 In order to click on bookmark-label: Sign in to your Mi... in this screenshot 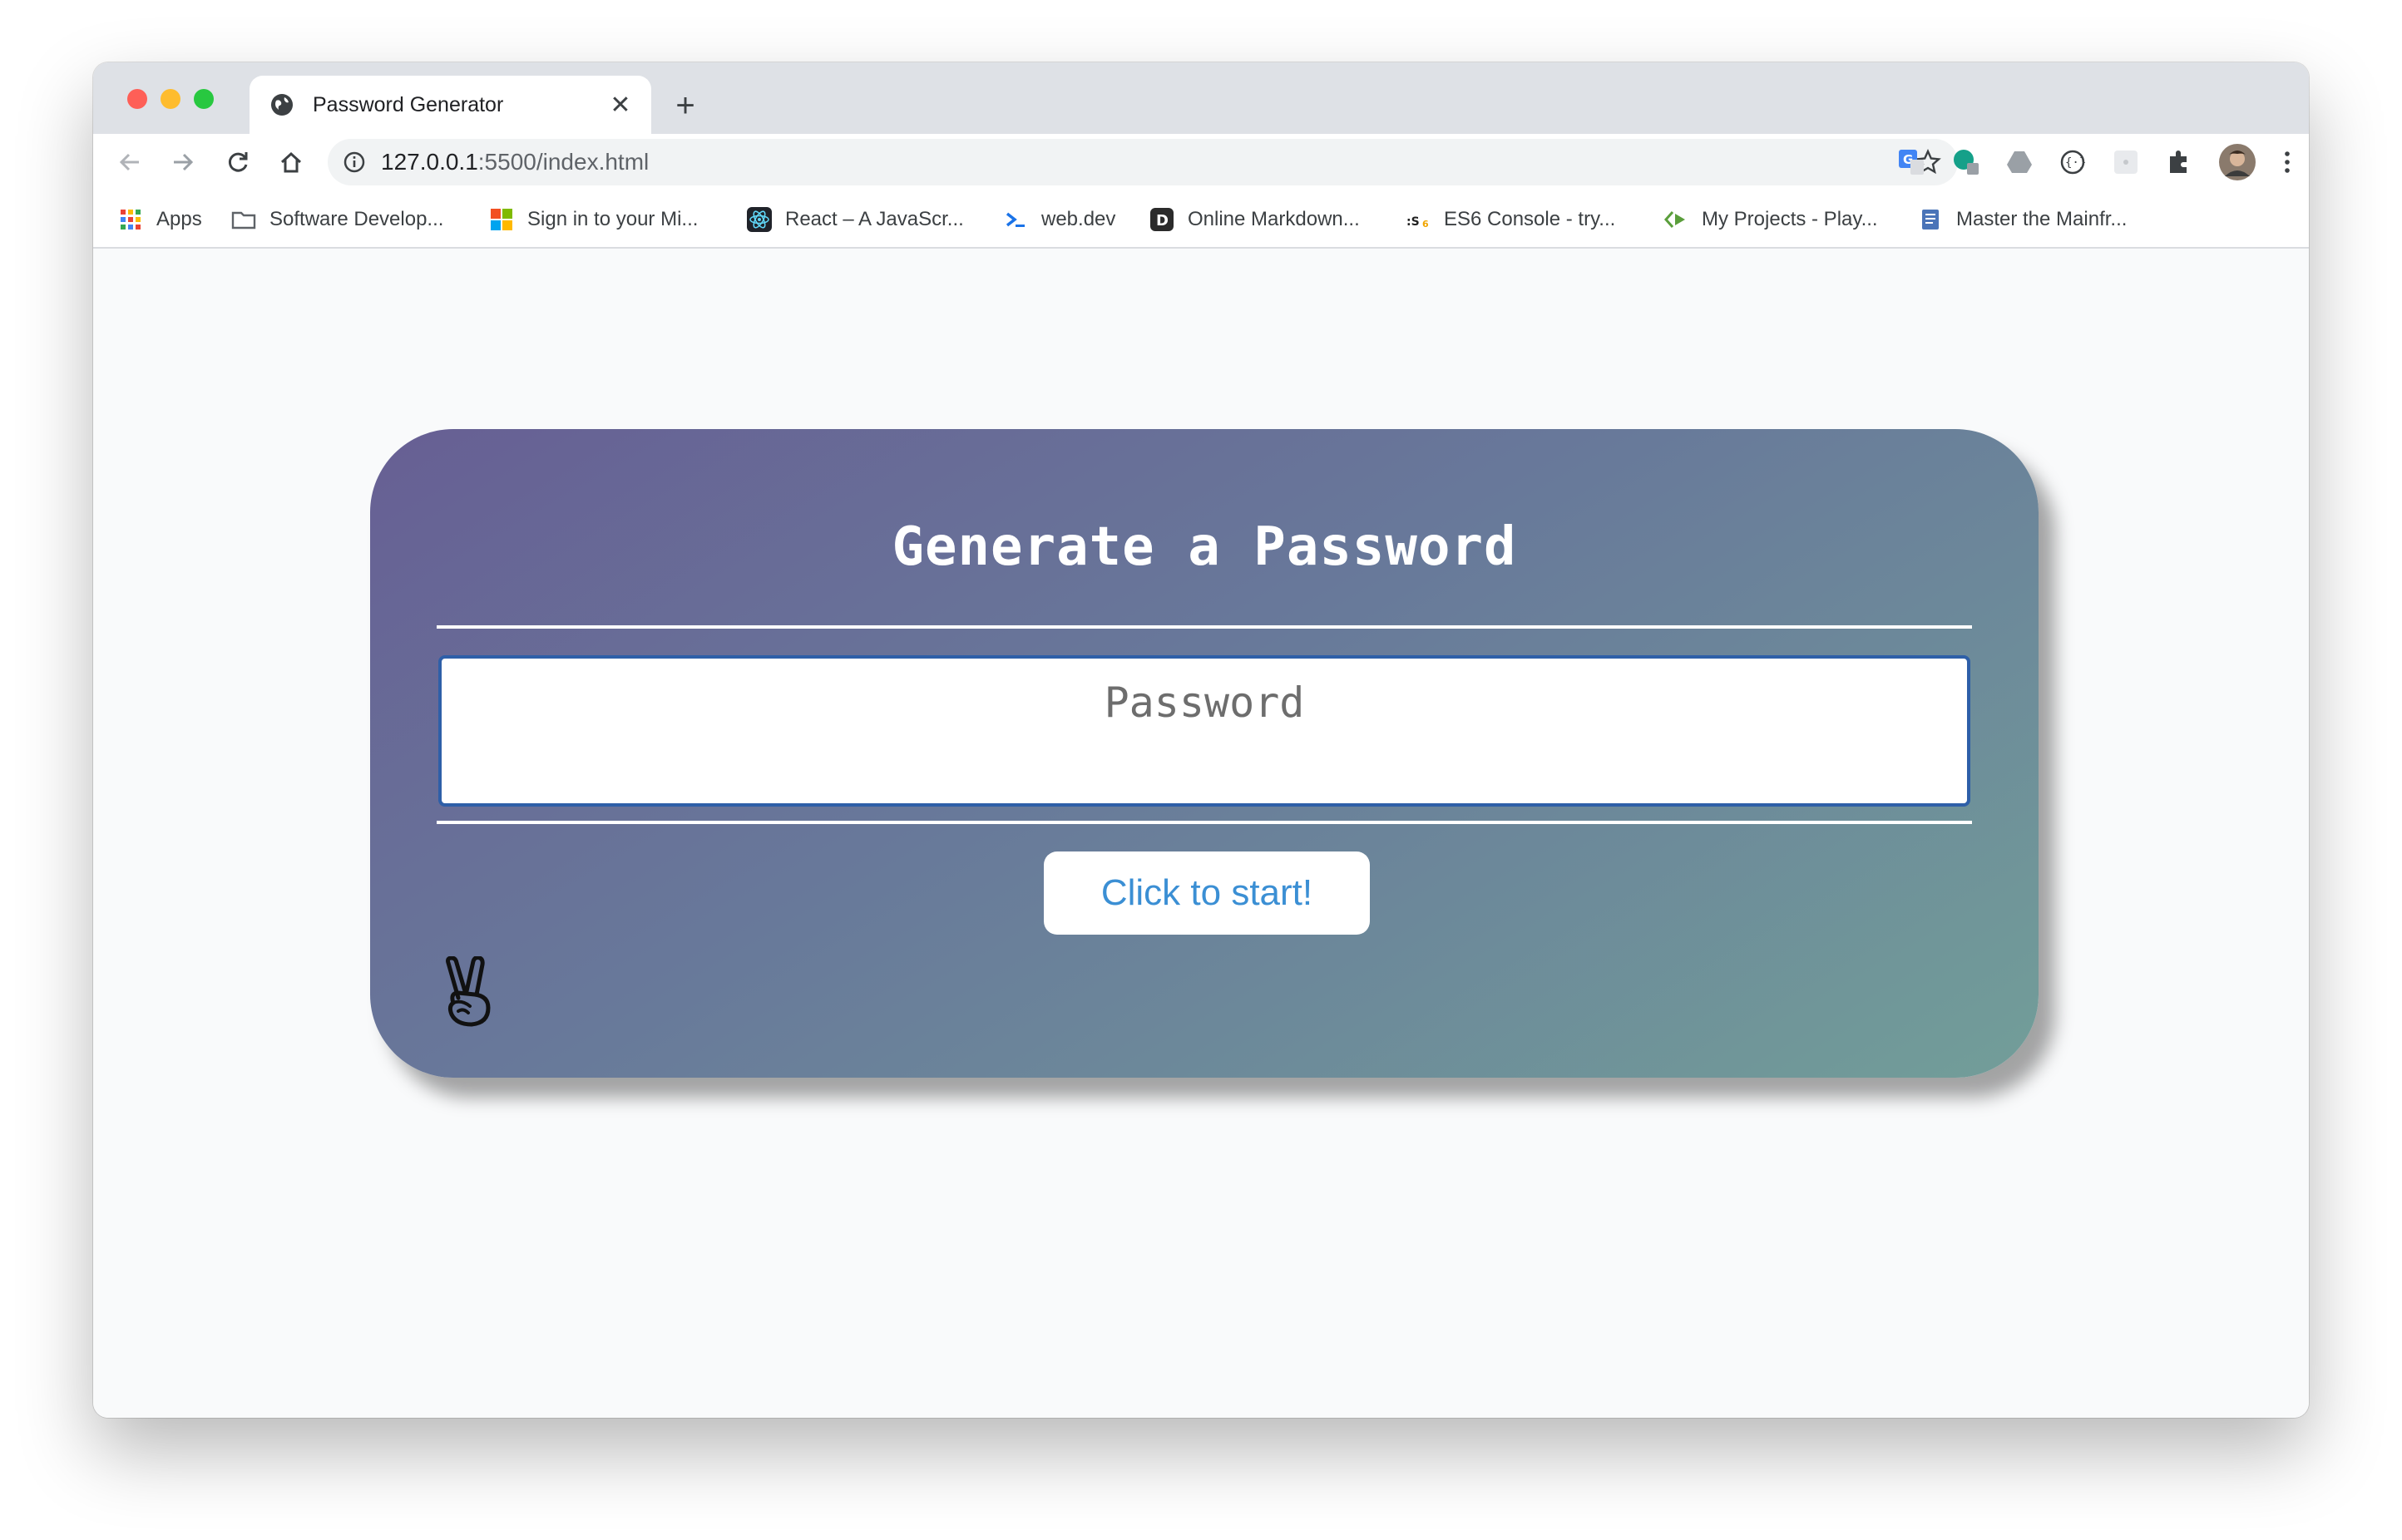, I will do `click(613, 219)`.